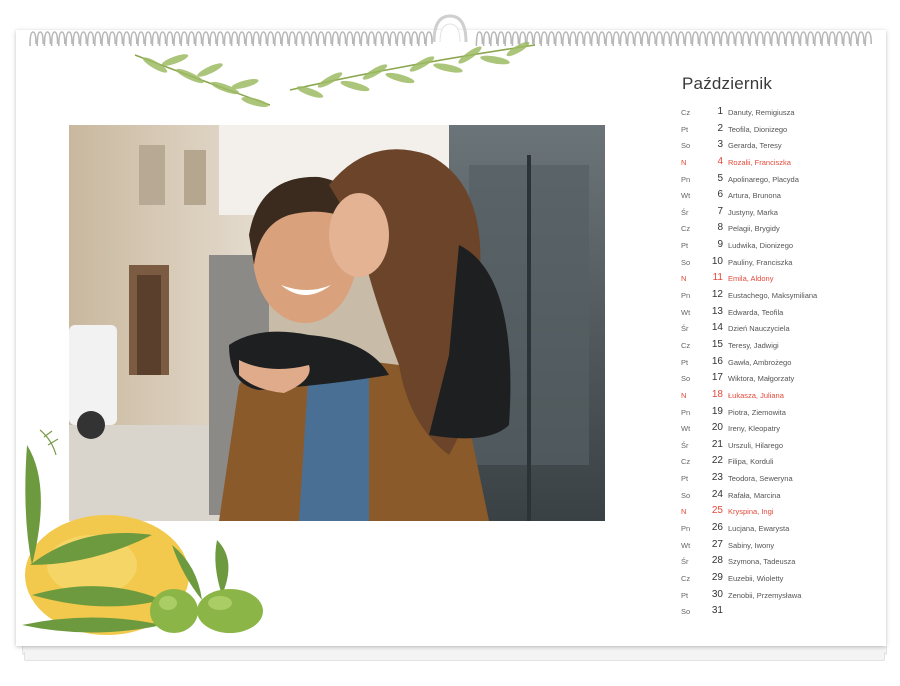  Describe the element at coordinates (781, 245) in the screenshot. I see `day-row: Pt 9 Ludwika, Dionizego` at that location.